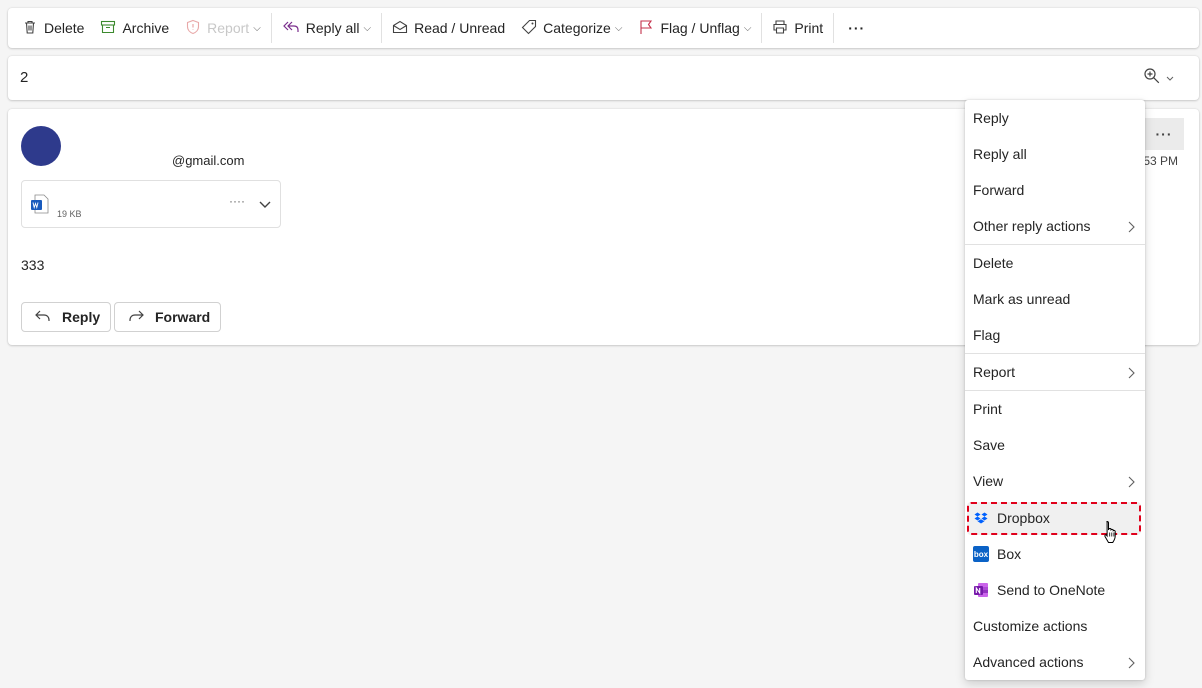 The width and height of the screenshot is (1202, 688). What do you see at coordinates (1055, 263) in the screenshot?
I see `menu-item-delete: Delete` at bounding box center [1055, 263].